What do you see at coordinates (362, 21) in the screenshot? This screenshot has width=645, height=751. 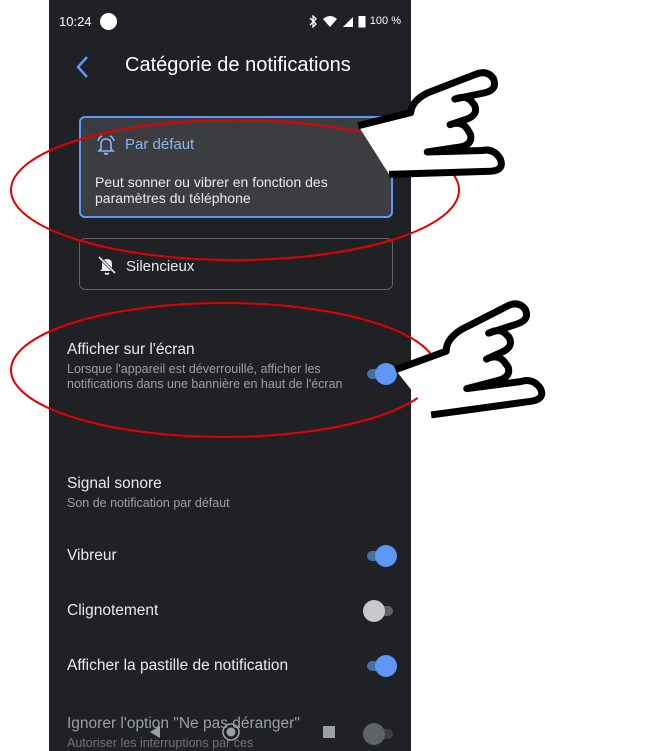 I see `battery-icon` at bounding box center [362, 21].